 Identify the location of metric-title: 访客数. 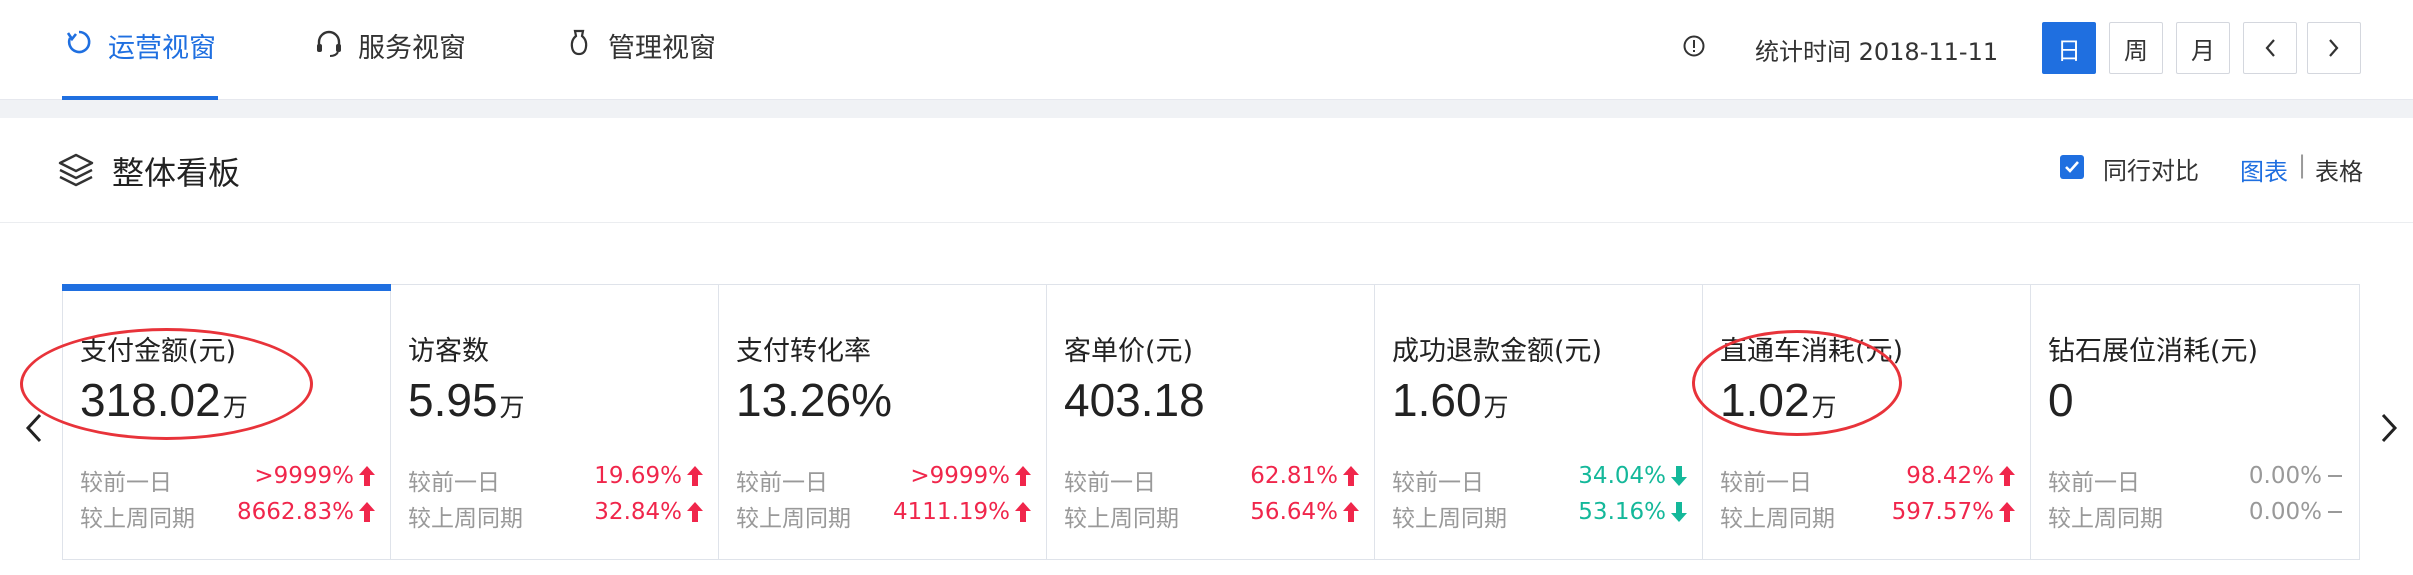
(448, 351).